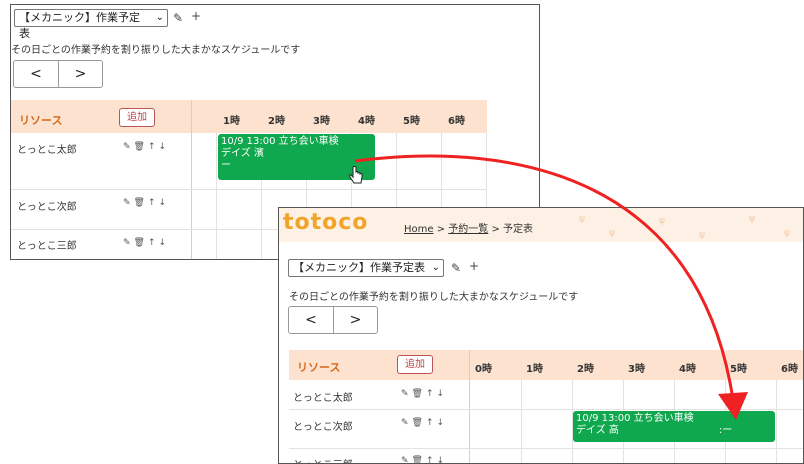 The image size is (804, 464). I want to click on logo: totoco, so click(325, 222).